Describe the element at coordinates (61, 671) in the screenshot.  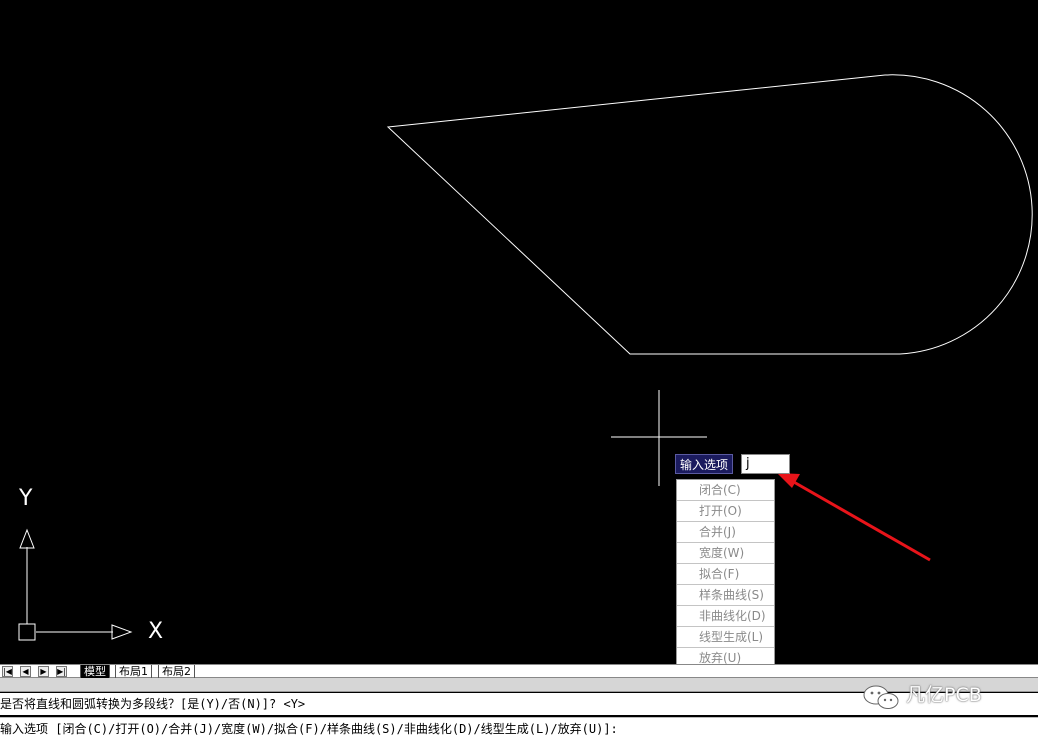
I see `last-tab-icon: ▶|` at that location.